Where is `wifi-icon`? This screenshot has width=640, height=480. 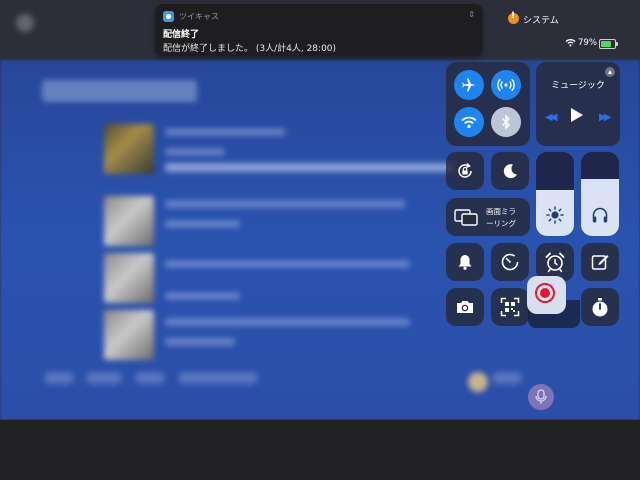 wifi-icon is located at coordinates (469, 122).